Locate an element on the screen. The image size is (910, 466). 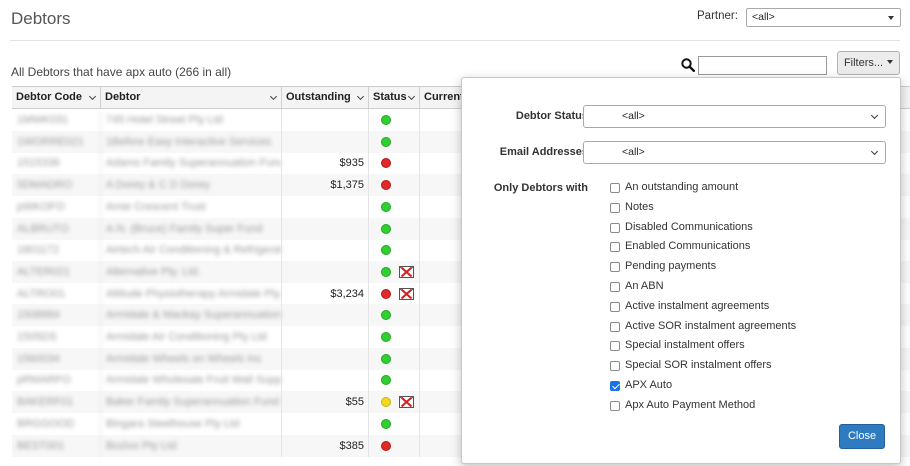
debtor-code-cell: pWKOFO is located at coordinates (41, 206).